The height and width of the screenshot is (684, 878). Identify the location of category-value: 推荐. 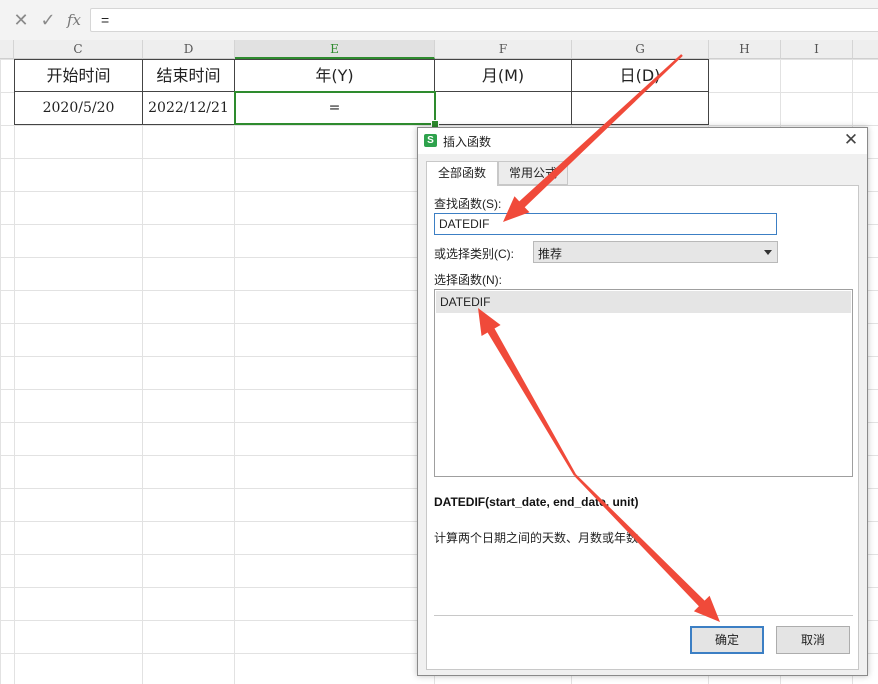
(550, 254).